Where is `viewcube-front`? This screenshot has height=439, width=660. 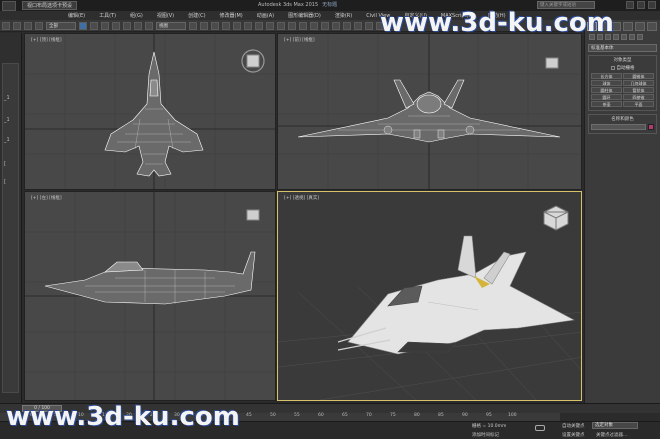 viewcube-front is located at coordinates (552, 63).